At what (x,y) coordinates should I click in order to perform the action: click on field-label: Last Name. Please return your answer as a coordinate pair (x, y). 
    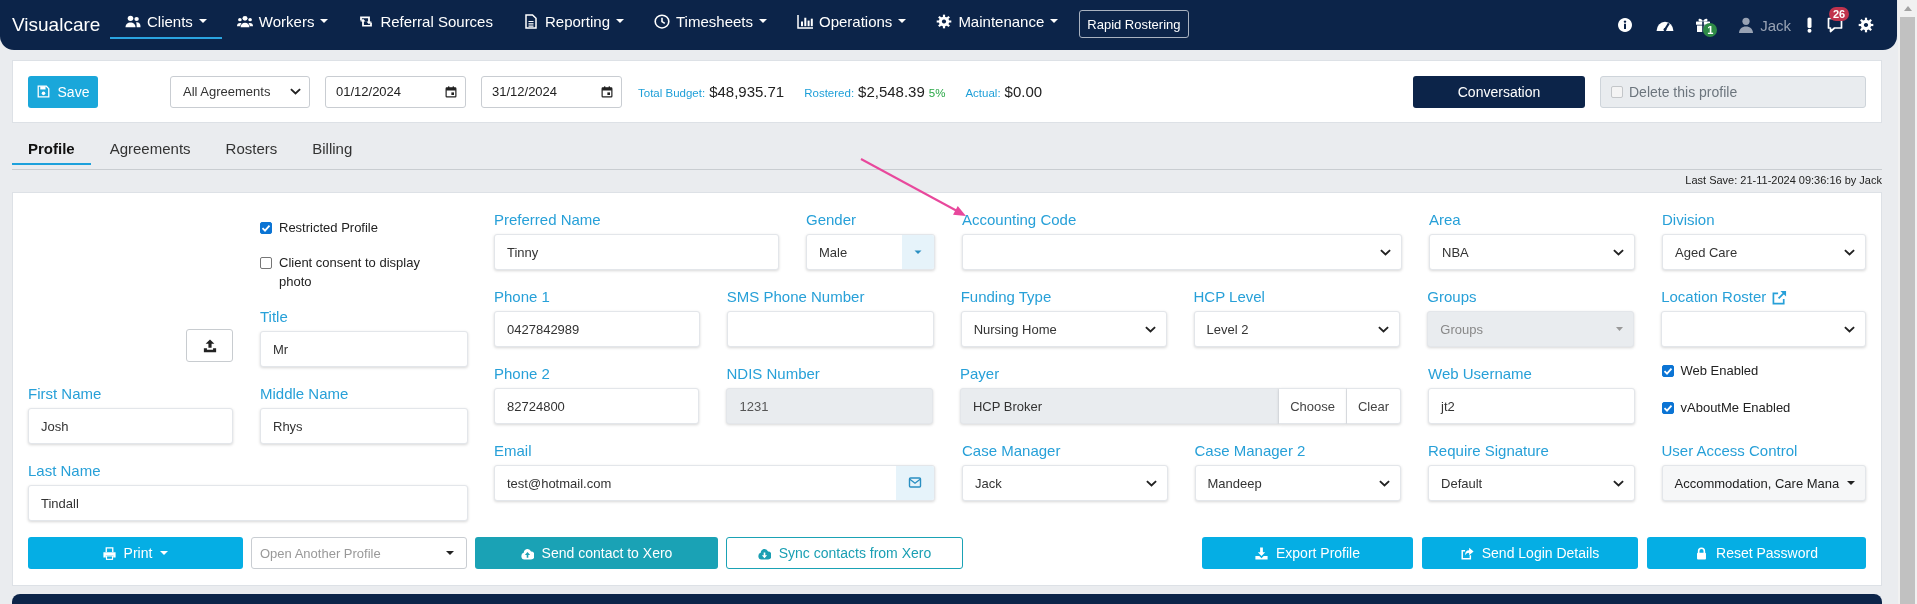
    Looking at the image, I should click on (64, 471).